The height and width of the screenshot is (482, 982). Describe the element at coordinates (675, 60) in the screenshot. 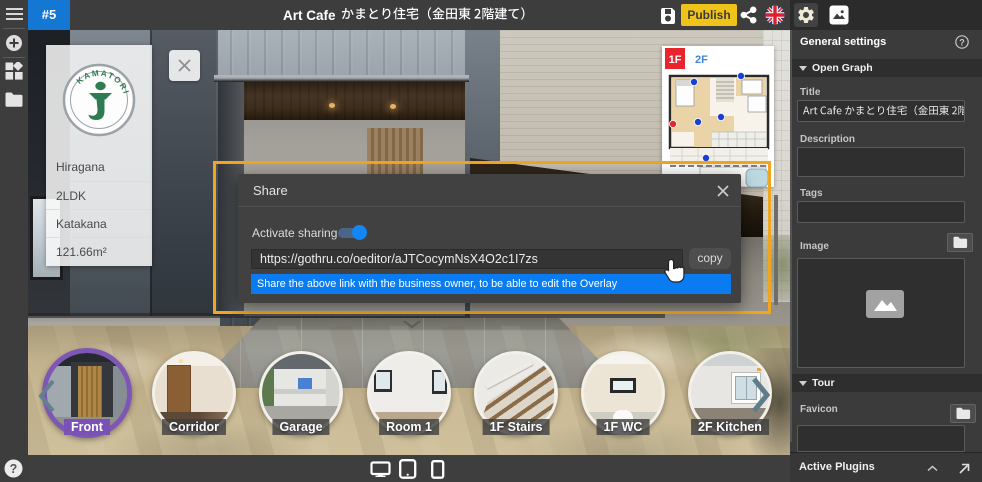

I see `svg-text: 1F` at that location.